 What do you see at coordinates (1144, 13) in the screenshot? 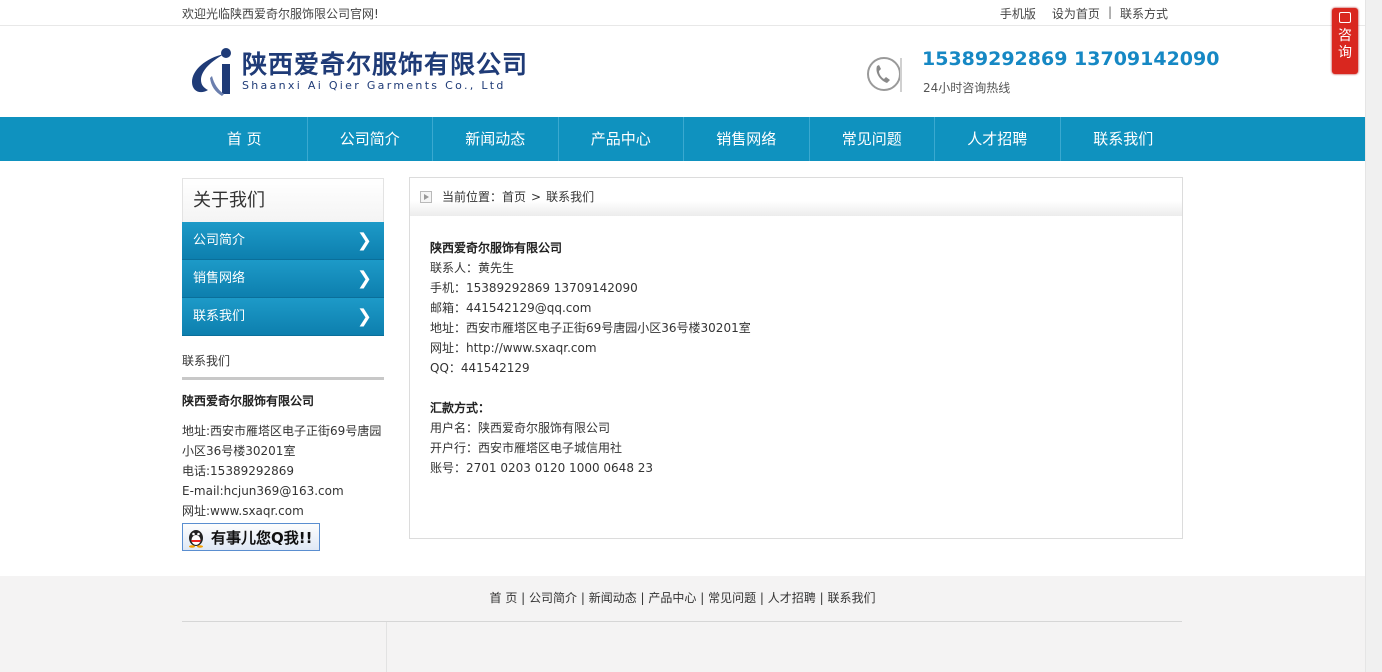
I see `contact-link: 联系方式` at bounding box center [1144, 13].